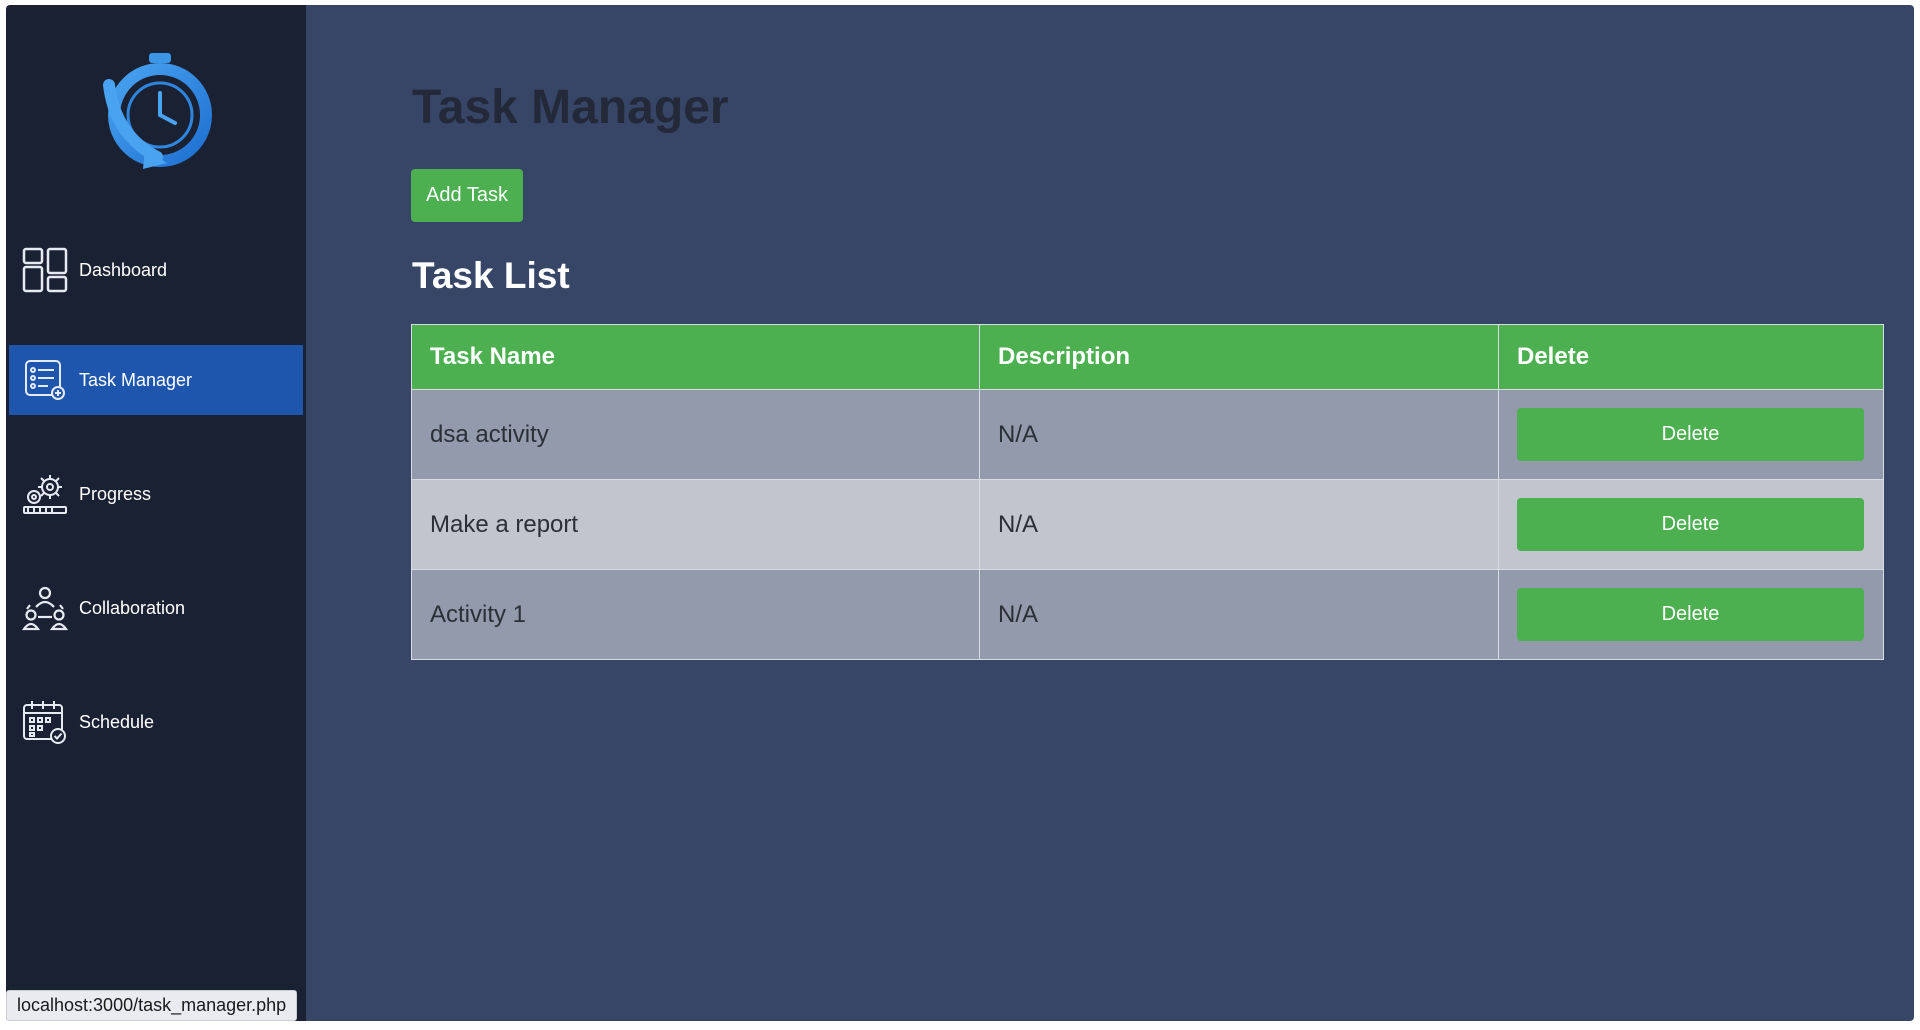 This screenshot has height=1030, width=1920. Describe the element at coordinates (156, 494) in the screenshot. I see `sidebar-item-progress: Progress` at that location.